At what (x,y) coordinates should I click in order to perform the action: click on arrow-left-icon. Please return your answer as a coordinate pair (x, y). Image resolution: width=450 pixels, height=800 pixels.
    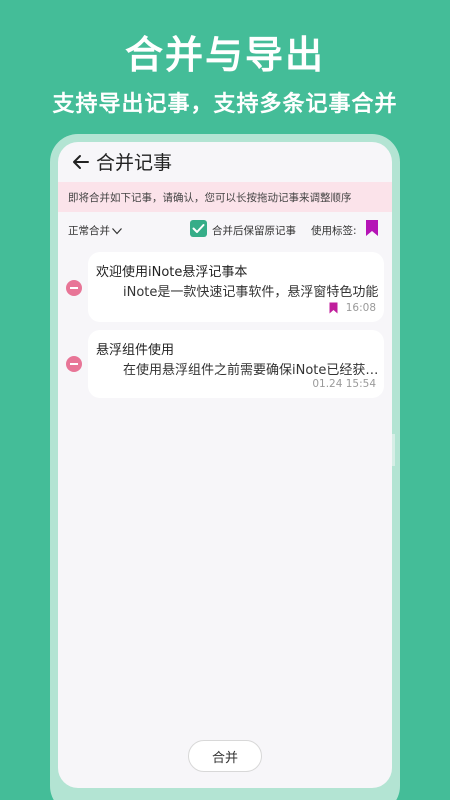
    Looking at the image, I should click on (81, 162).